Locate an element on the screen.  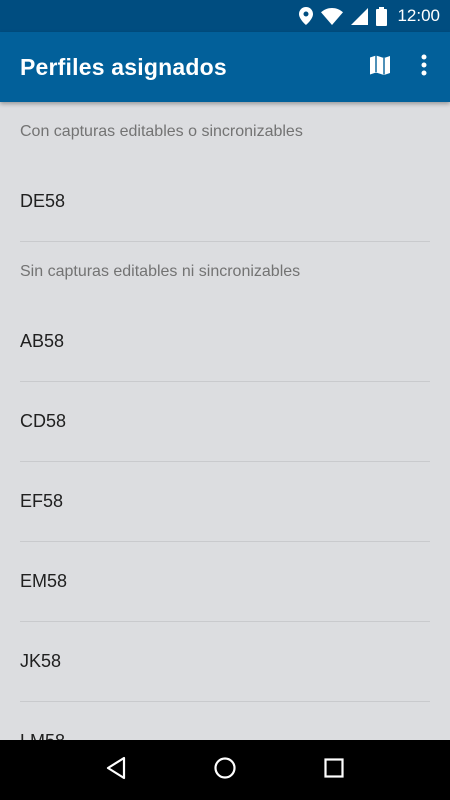
list-item: JK58 is located at coordinates (225, 662).